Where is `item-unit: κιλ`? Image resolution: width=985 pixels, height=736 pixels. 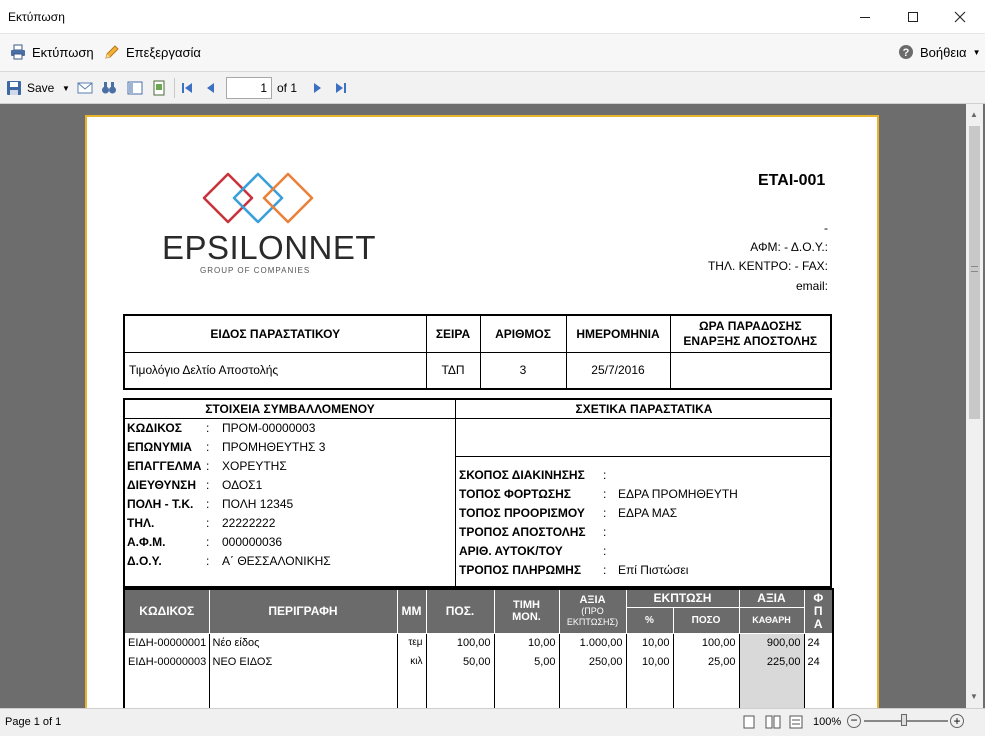
item-unit: κιλ is located at coordinates (411, 661).